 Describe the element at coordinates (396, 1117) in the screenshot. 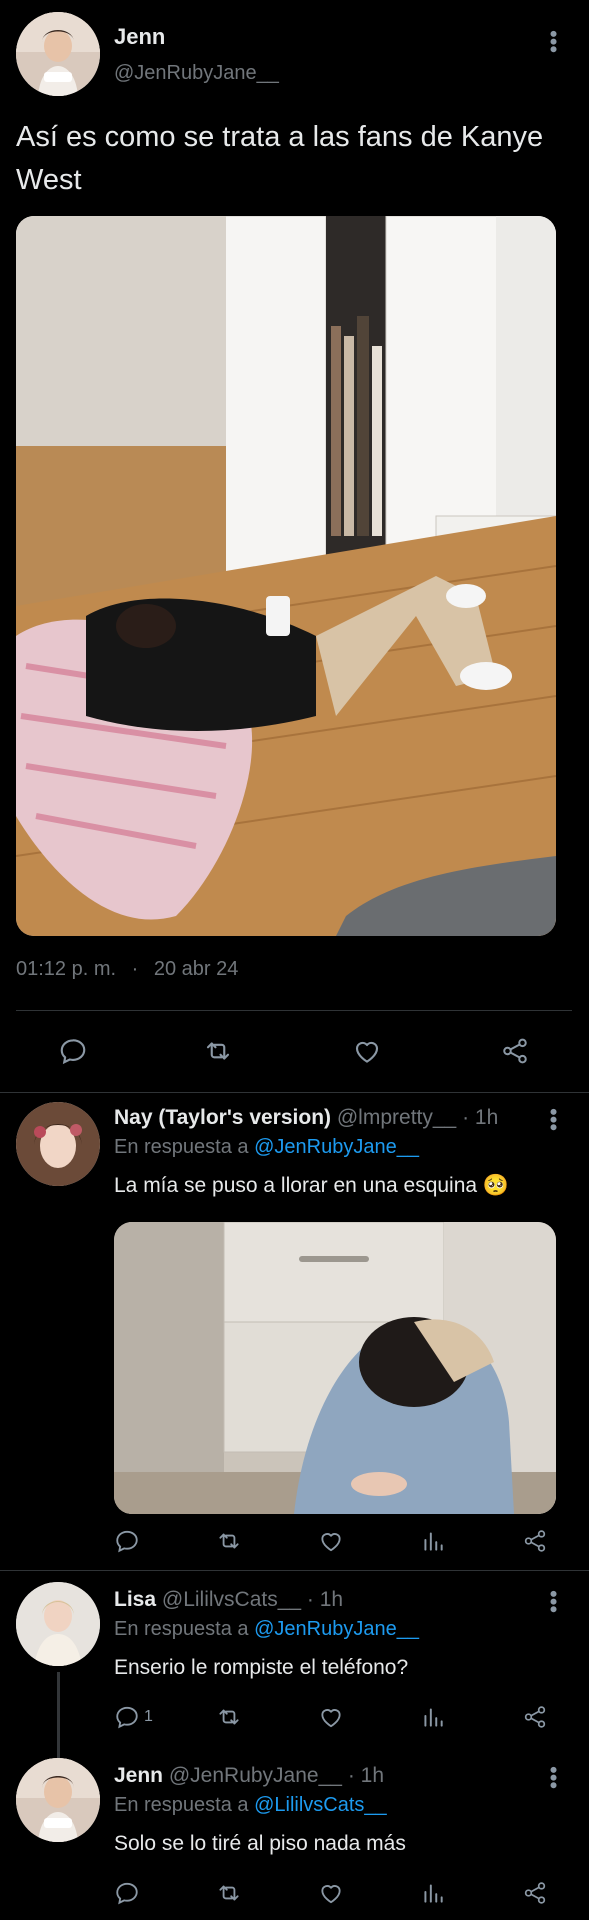

I see `reply-author-handle: @lmpretty__` at that location.